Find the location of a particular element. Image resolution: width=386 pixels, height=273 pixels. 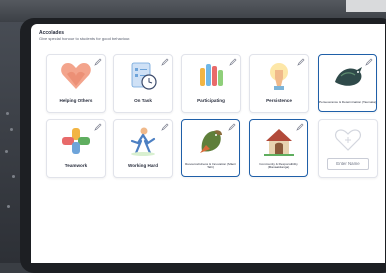

top-accent-bar is located at coordinates (366, 6).